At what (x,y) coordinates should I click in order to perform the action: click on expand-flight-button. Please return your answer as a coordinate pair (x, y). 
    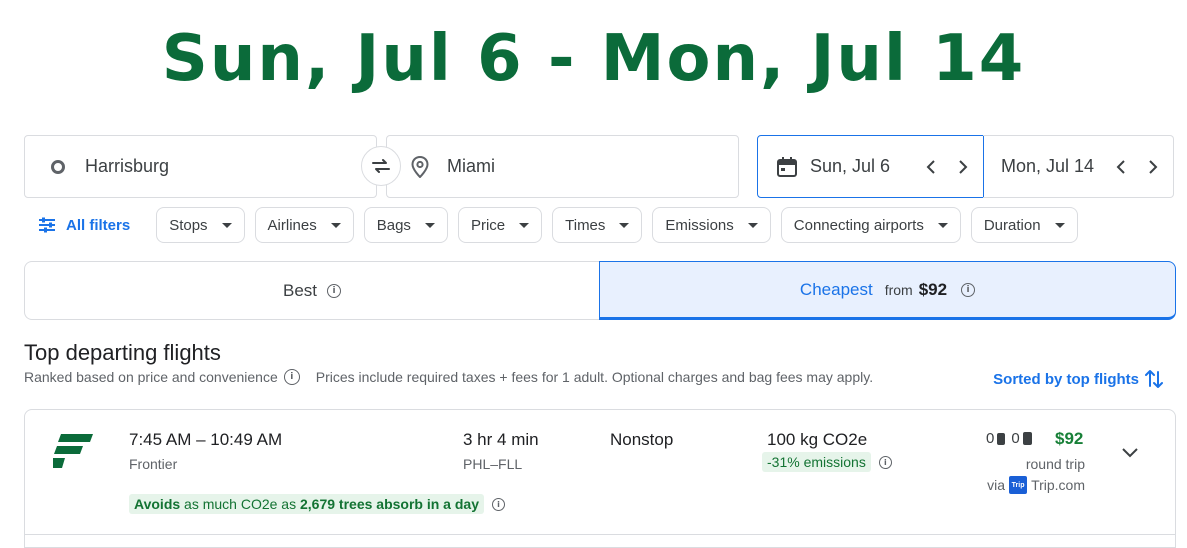
    Looking at the image, I should click on (1130, 453).